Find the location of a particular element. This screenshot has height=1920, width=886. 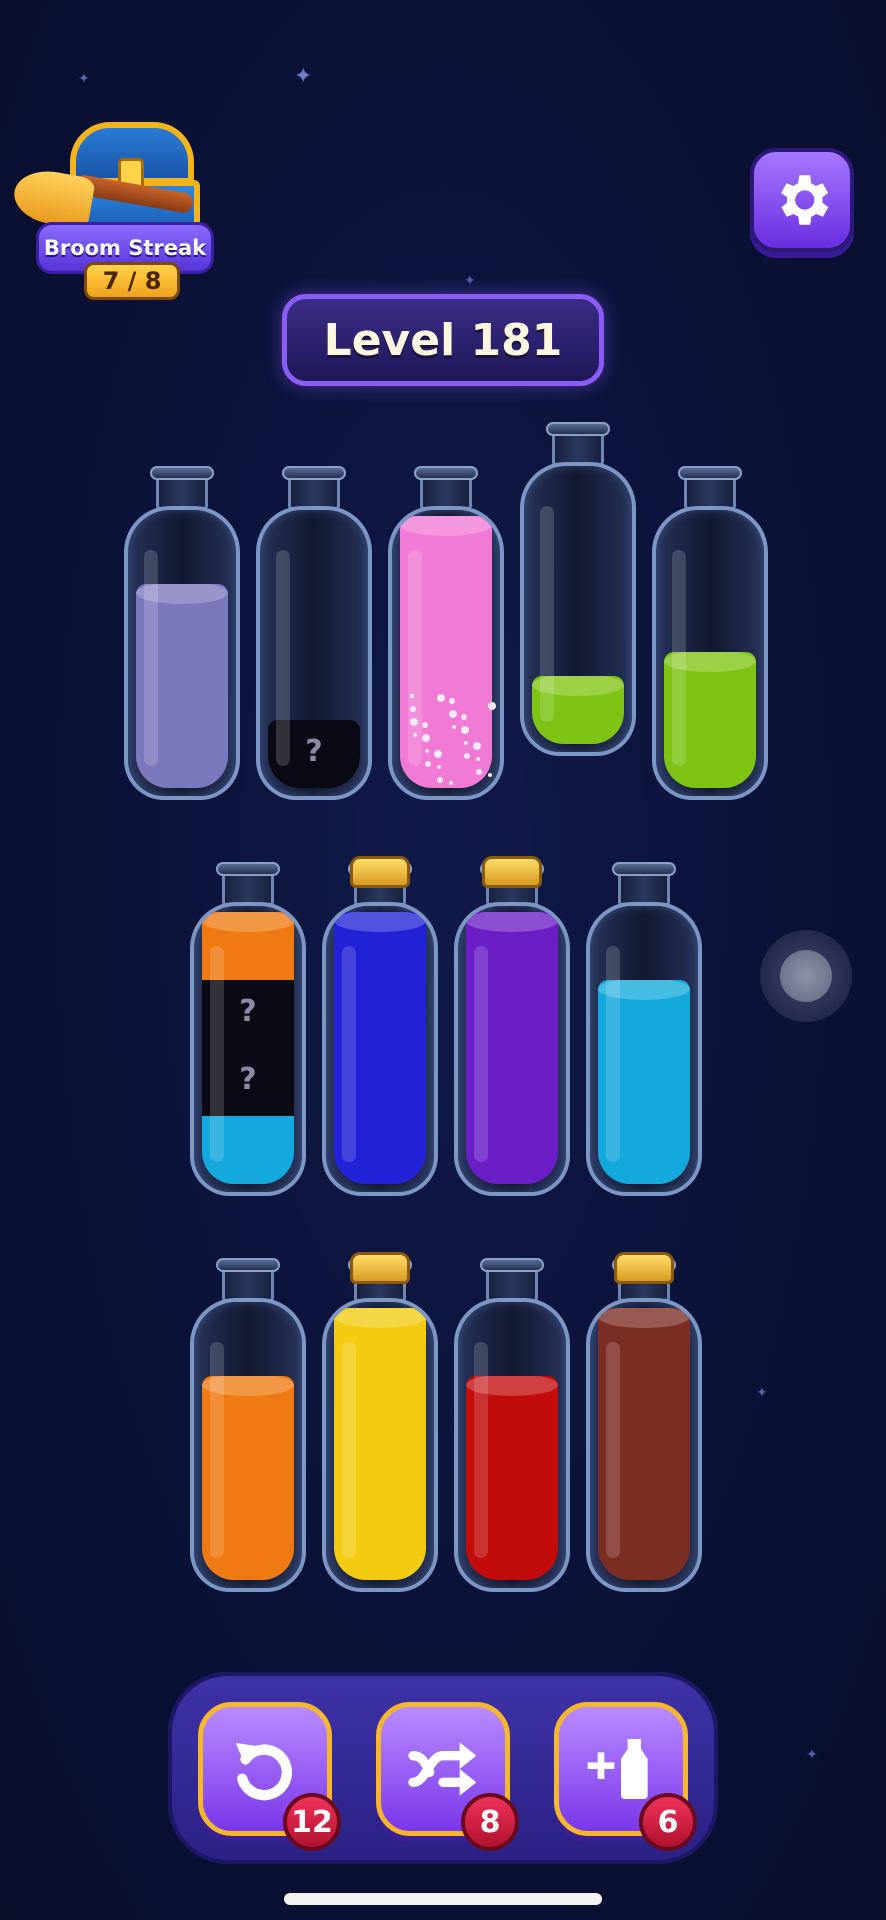

level-title: Level 181 is located at coordinates (443, 340).